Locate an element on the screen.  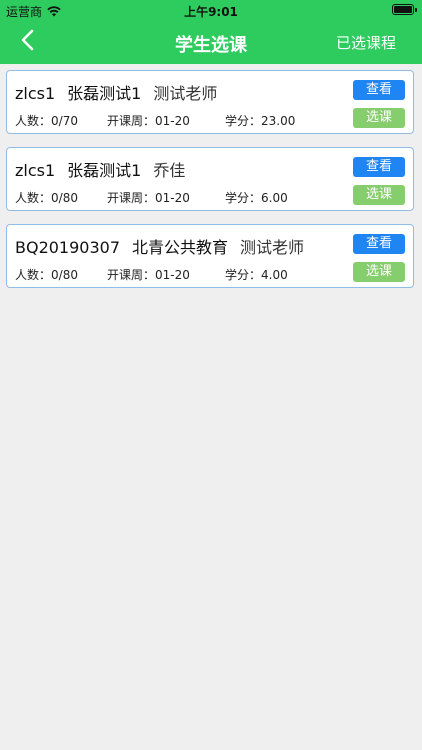
course-details: 人数：0/80 开课周：01-20 学分：6.00 is located at coordinates (151, 197).